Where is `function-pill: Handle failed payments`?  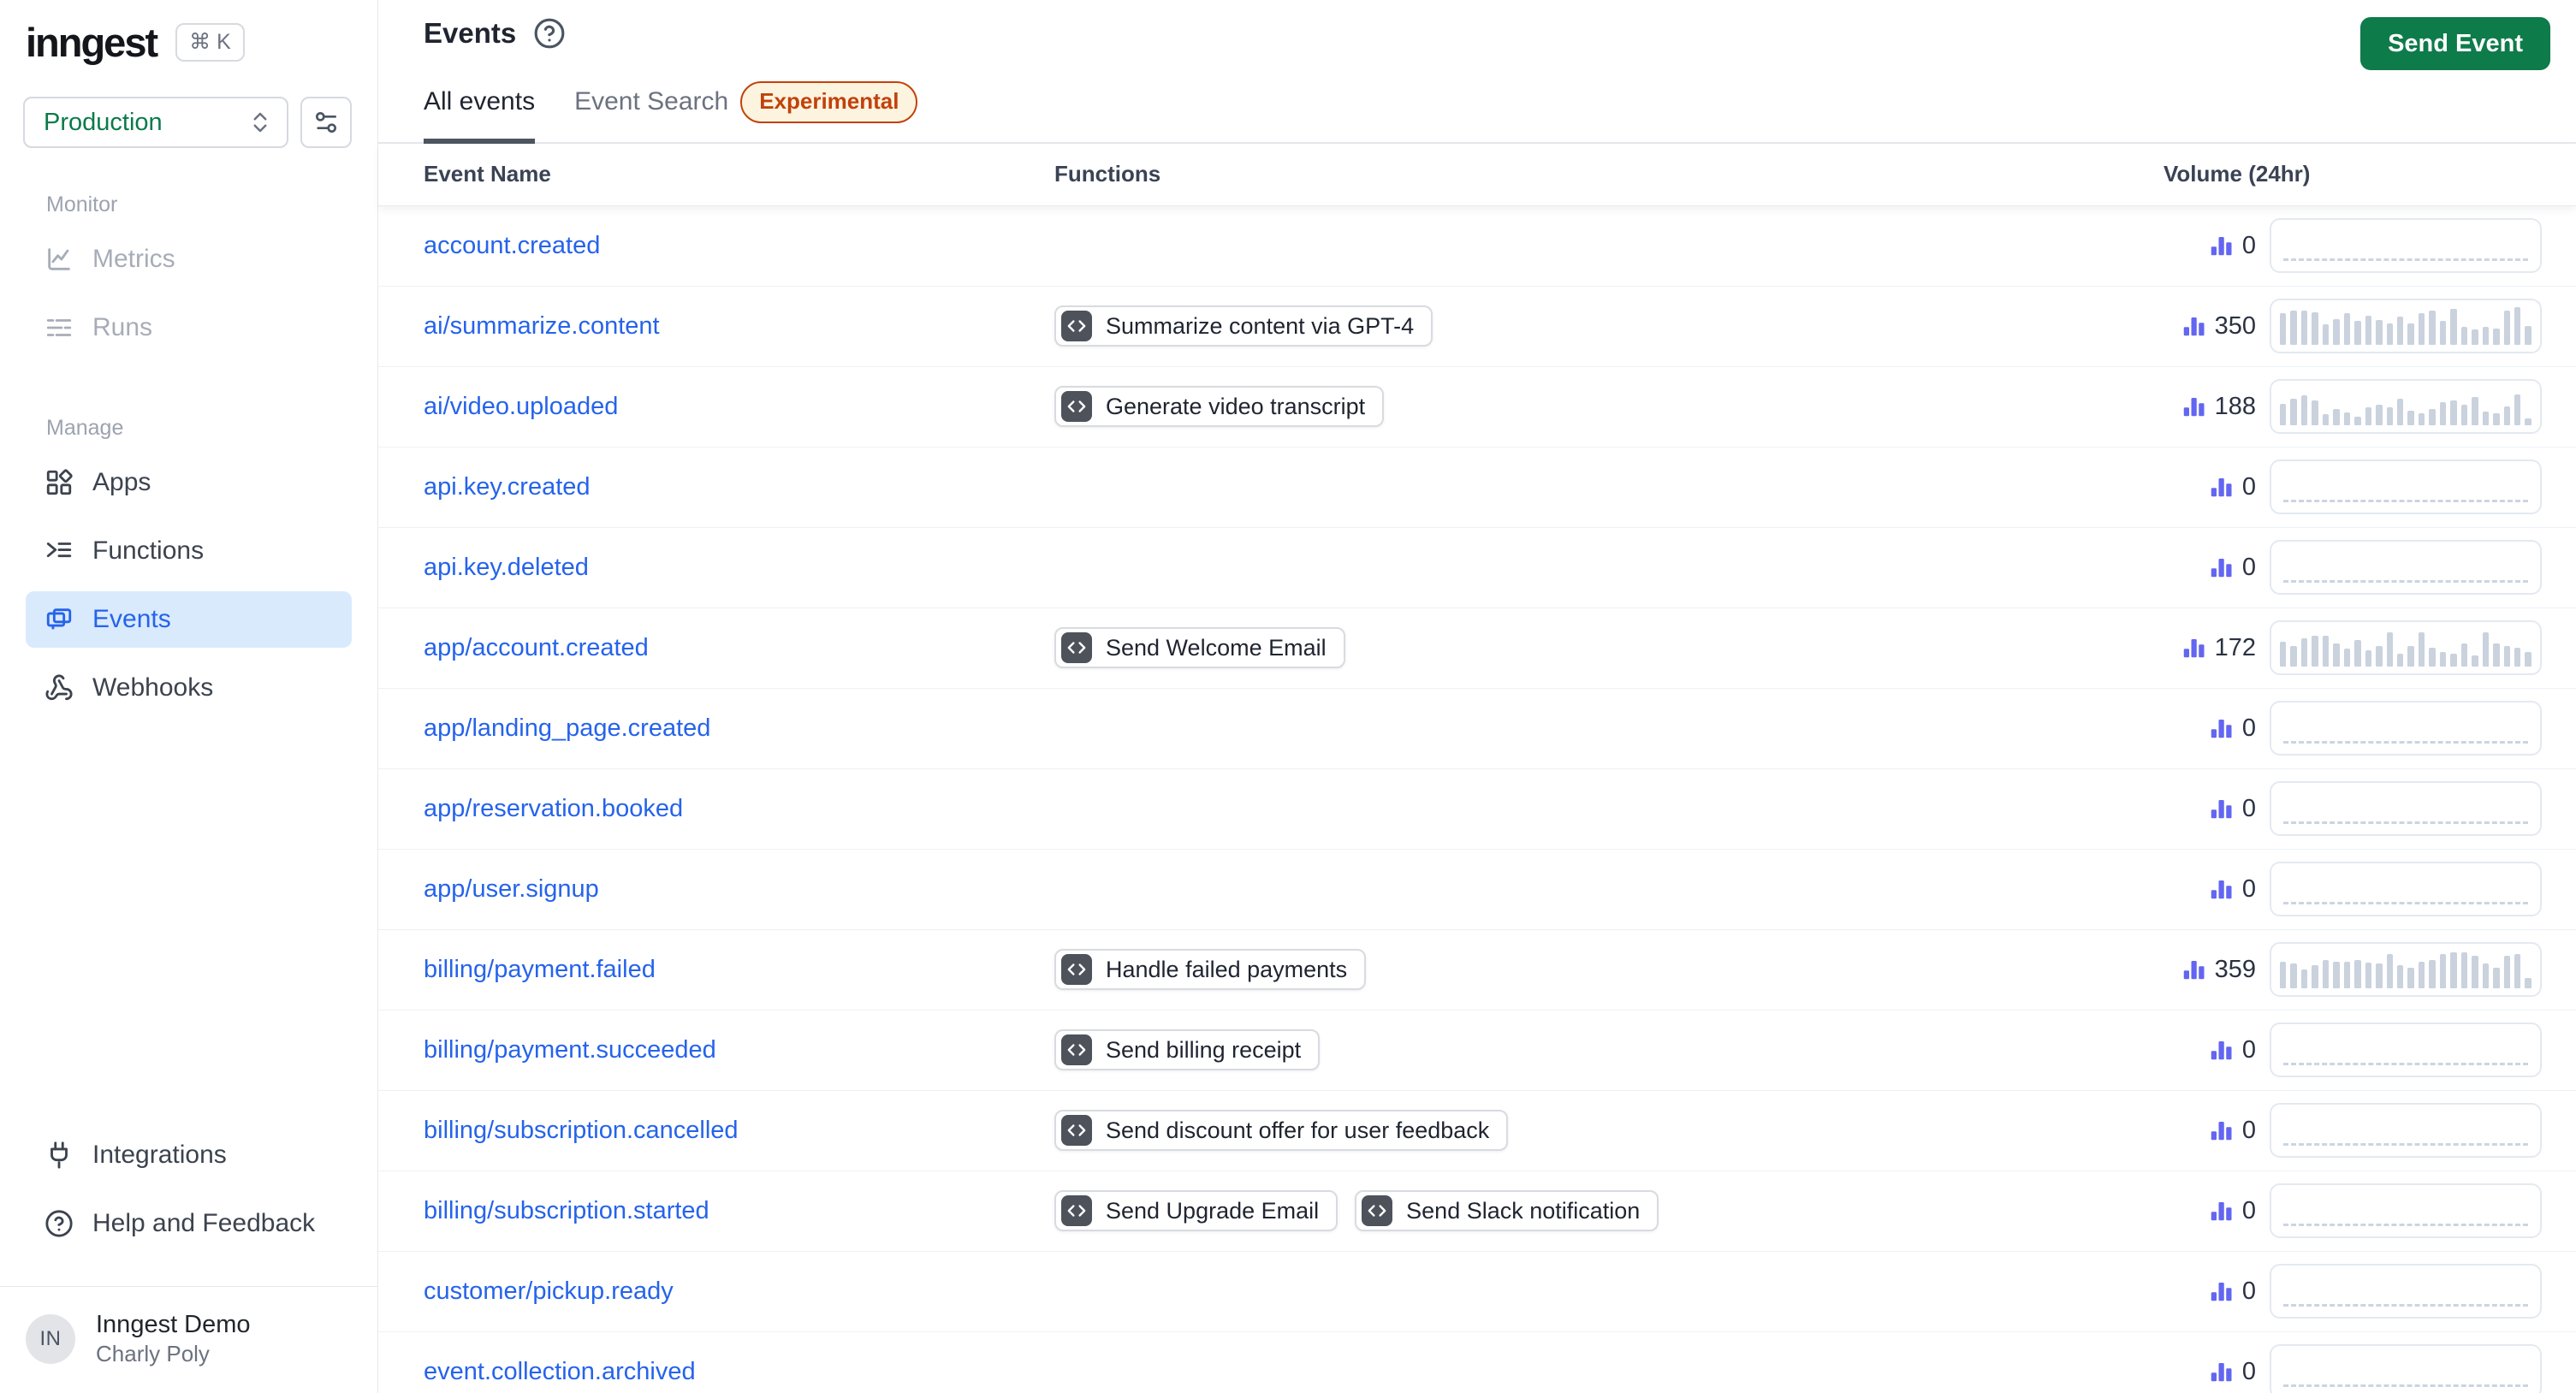 function-pill: Handle failed payments is located at coordinates (1210, 970).